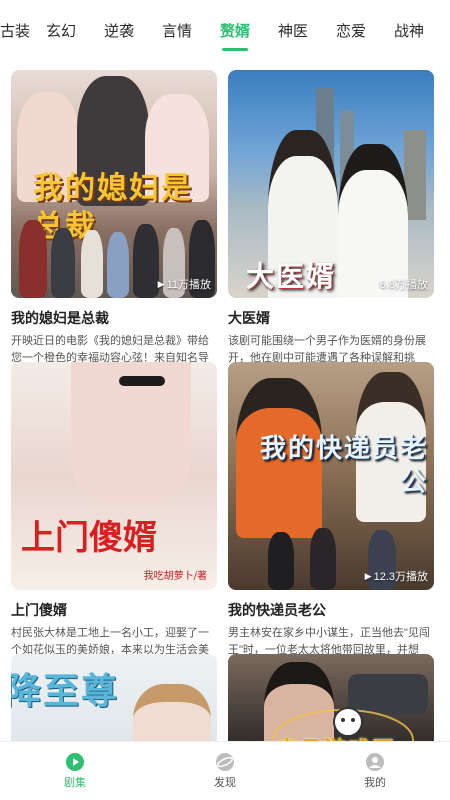 The height and width of the screenshot is (800, 450). Describe the element at coordinates (75, 761) in the screenshot. I see `play-circle-icon` at that location.